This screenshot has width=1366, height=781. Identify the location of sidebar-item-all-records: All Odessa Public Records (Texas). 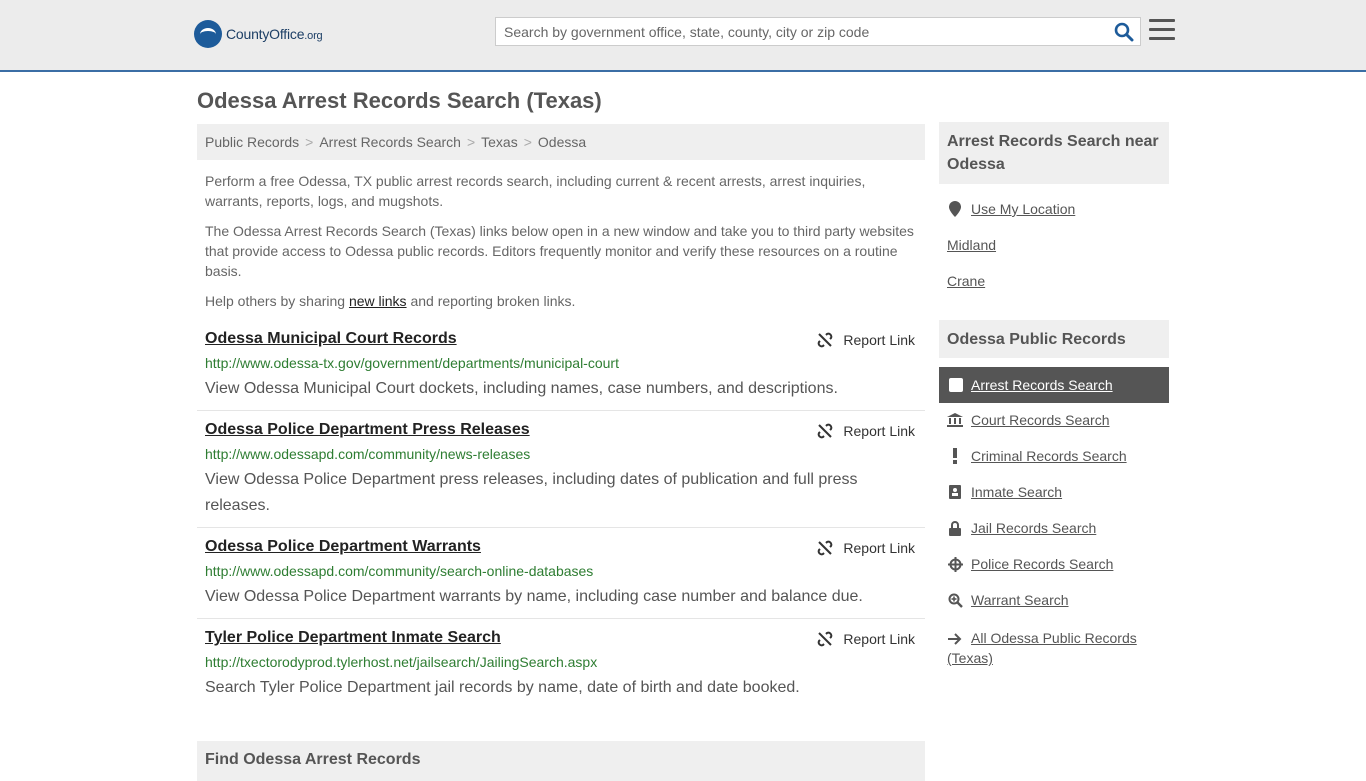
(1057, 648).